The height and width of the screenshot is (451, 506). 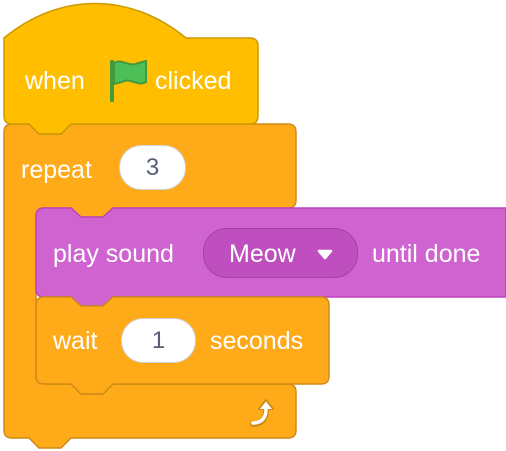 What do you see at coordinates (152, 167) in the screenshot?
I see `repeat-count-input: 3` at bounding box center [152, 167].